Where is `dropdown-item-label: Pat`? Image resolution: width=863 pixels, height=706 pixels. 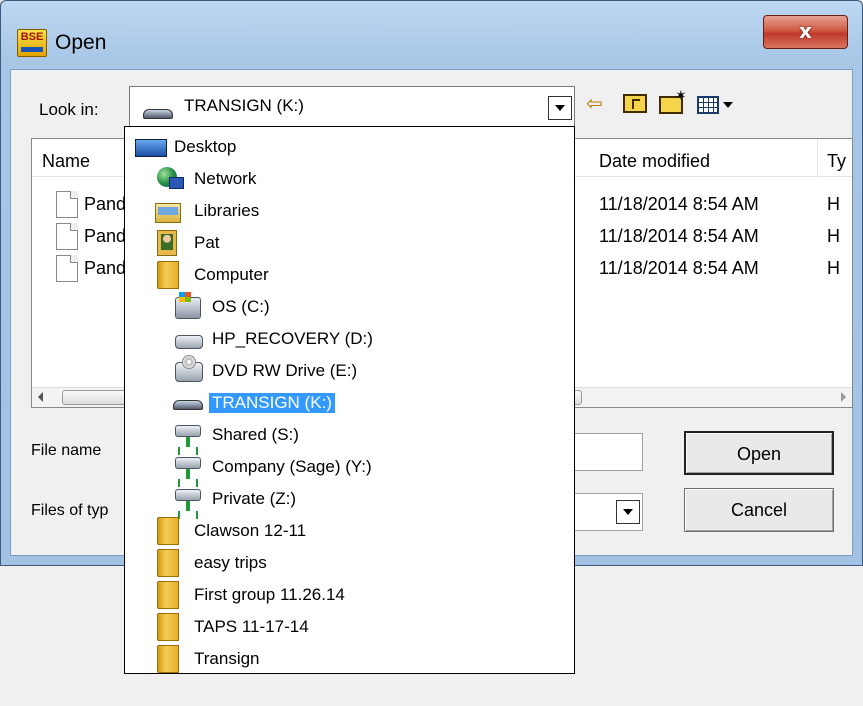
dropdown-item-label: Pat is located at coordinates (207, 242).